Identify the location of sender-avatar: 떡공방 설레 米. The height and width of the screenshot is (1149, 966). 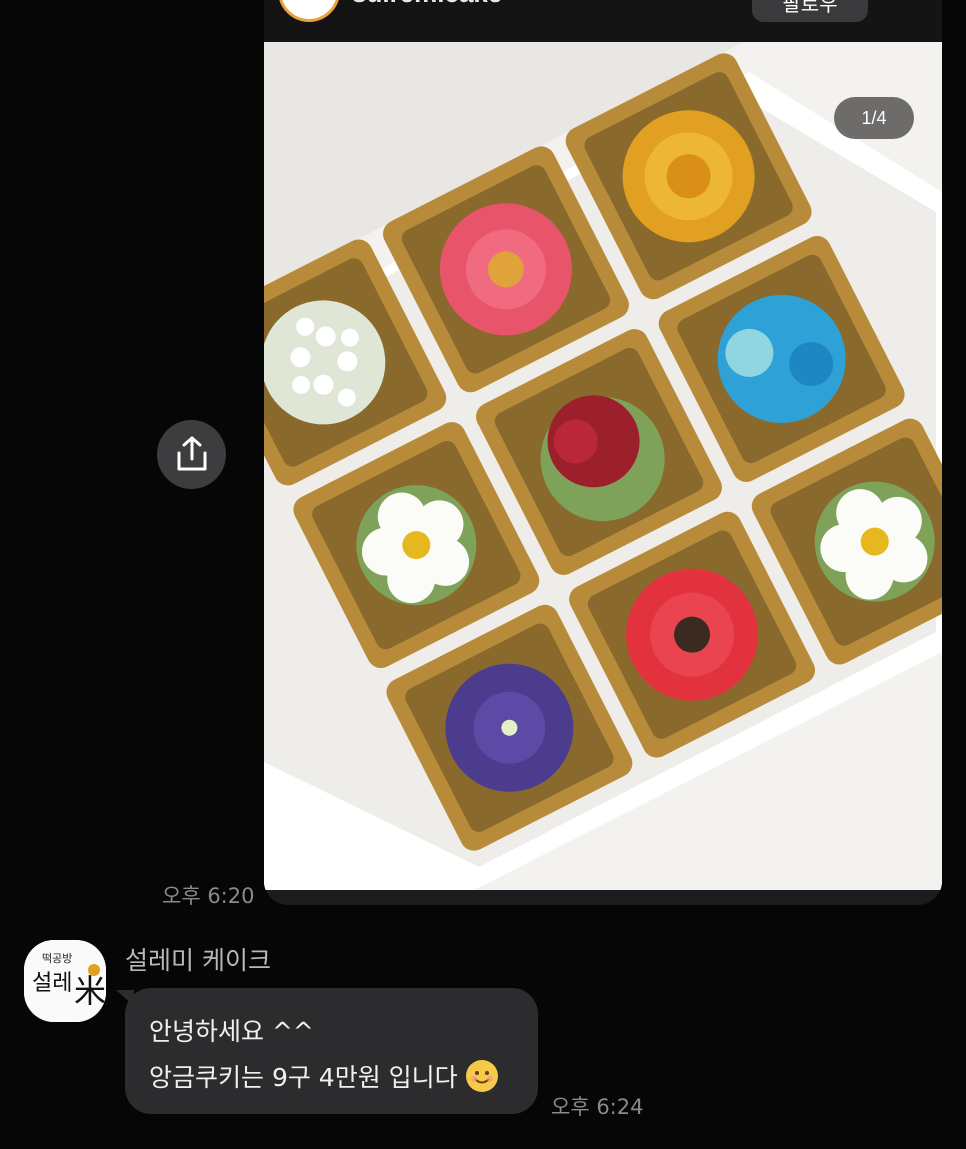
(65, 981).